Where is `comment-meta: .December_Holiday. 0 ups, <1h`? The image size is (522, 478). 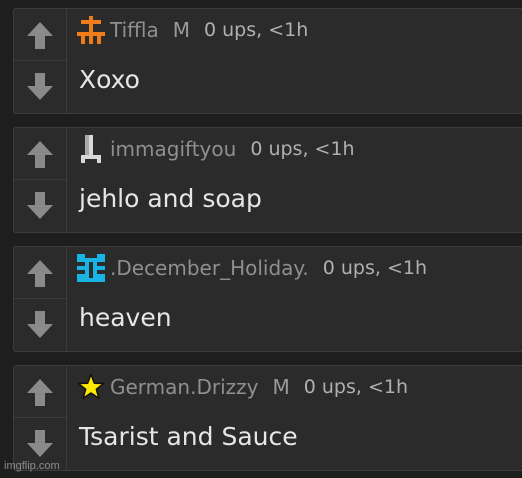 comment-meta: .December_Holiday. 0 ups, <1h is located at coordinates (251, 268).